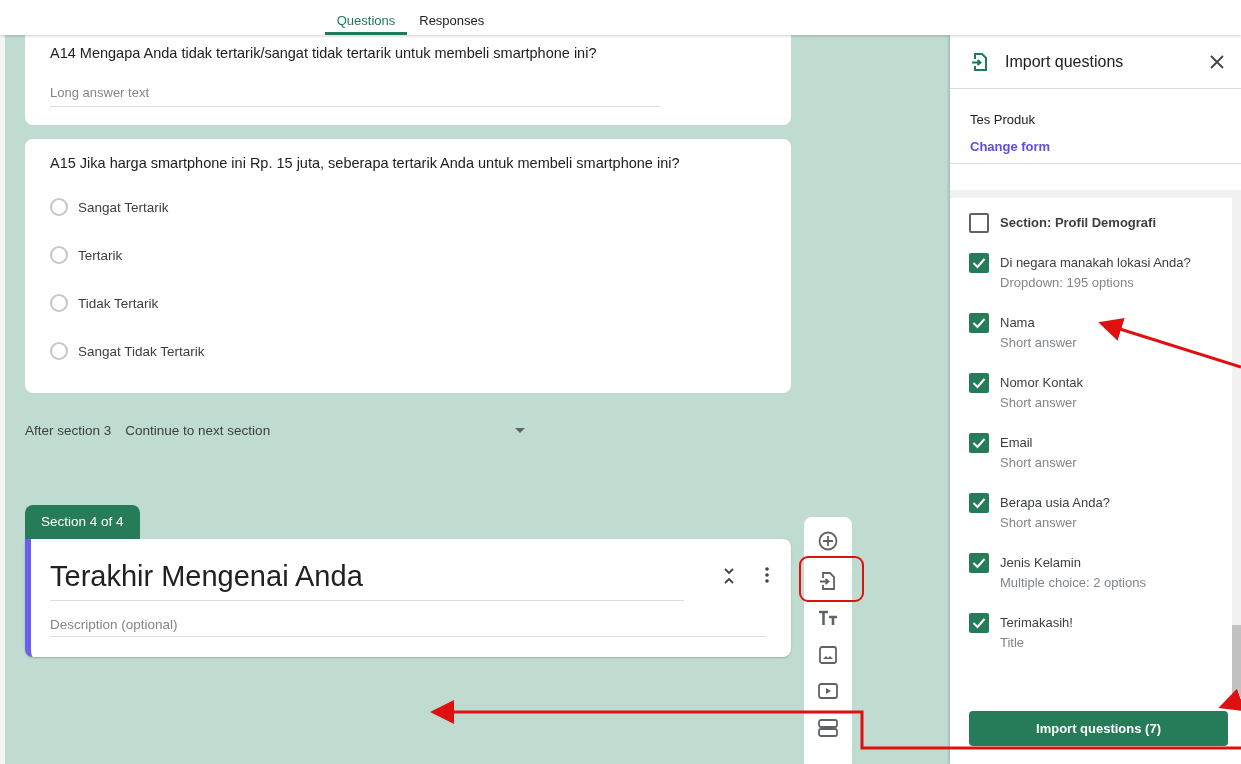 This screenshot has width=1241, height=764. What do you see at coordinates (1065, 61) in the screenshot?
I see `panel-title: Import questions` at bounding box center [1065, 61].